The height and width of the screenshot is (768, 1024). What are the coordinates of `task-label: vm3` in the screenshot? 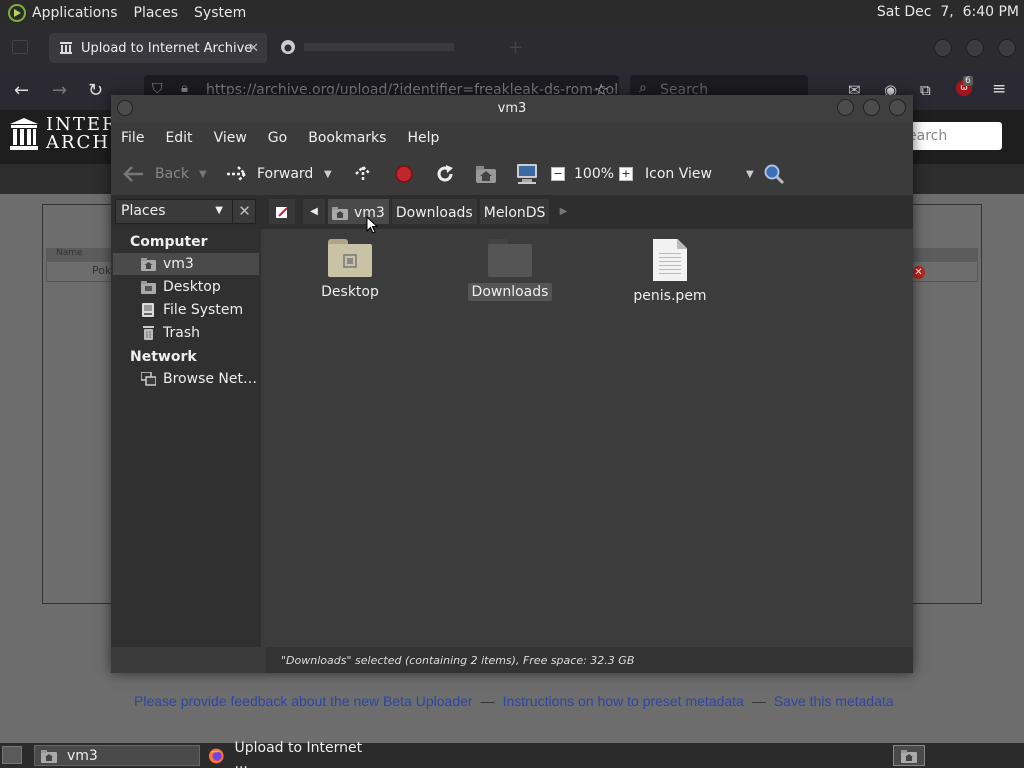 It's located at (82, 755).